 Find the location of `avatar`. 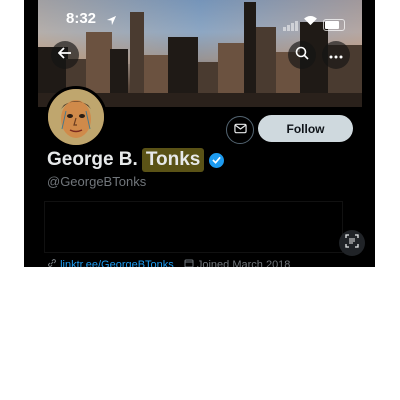

avatar is located at coordinates (76, 117).